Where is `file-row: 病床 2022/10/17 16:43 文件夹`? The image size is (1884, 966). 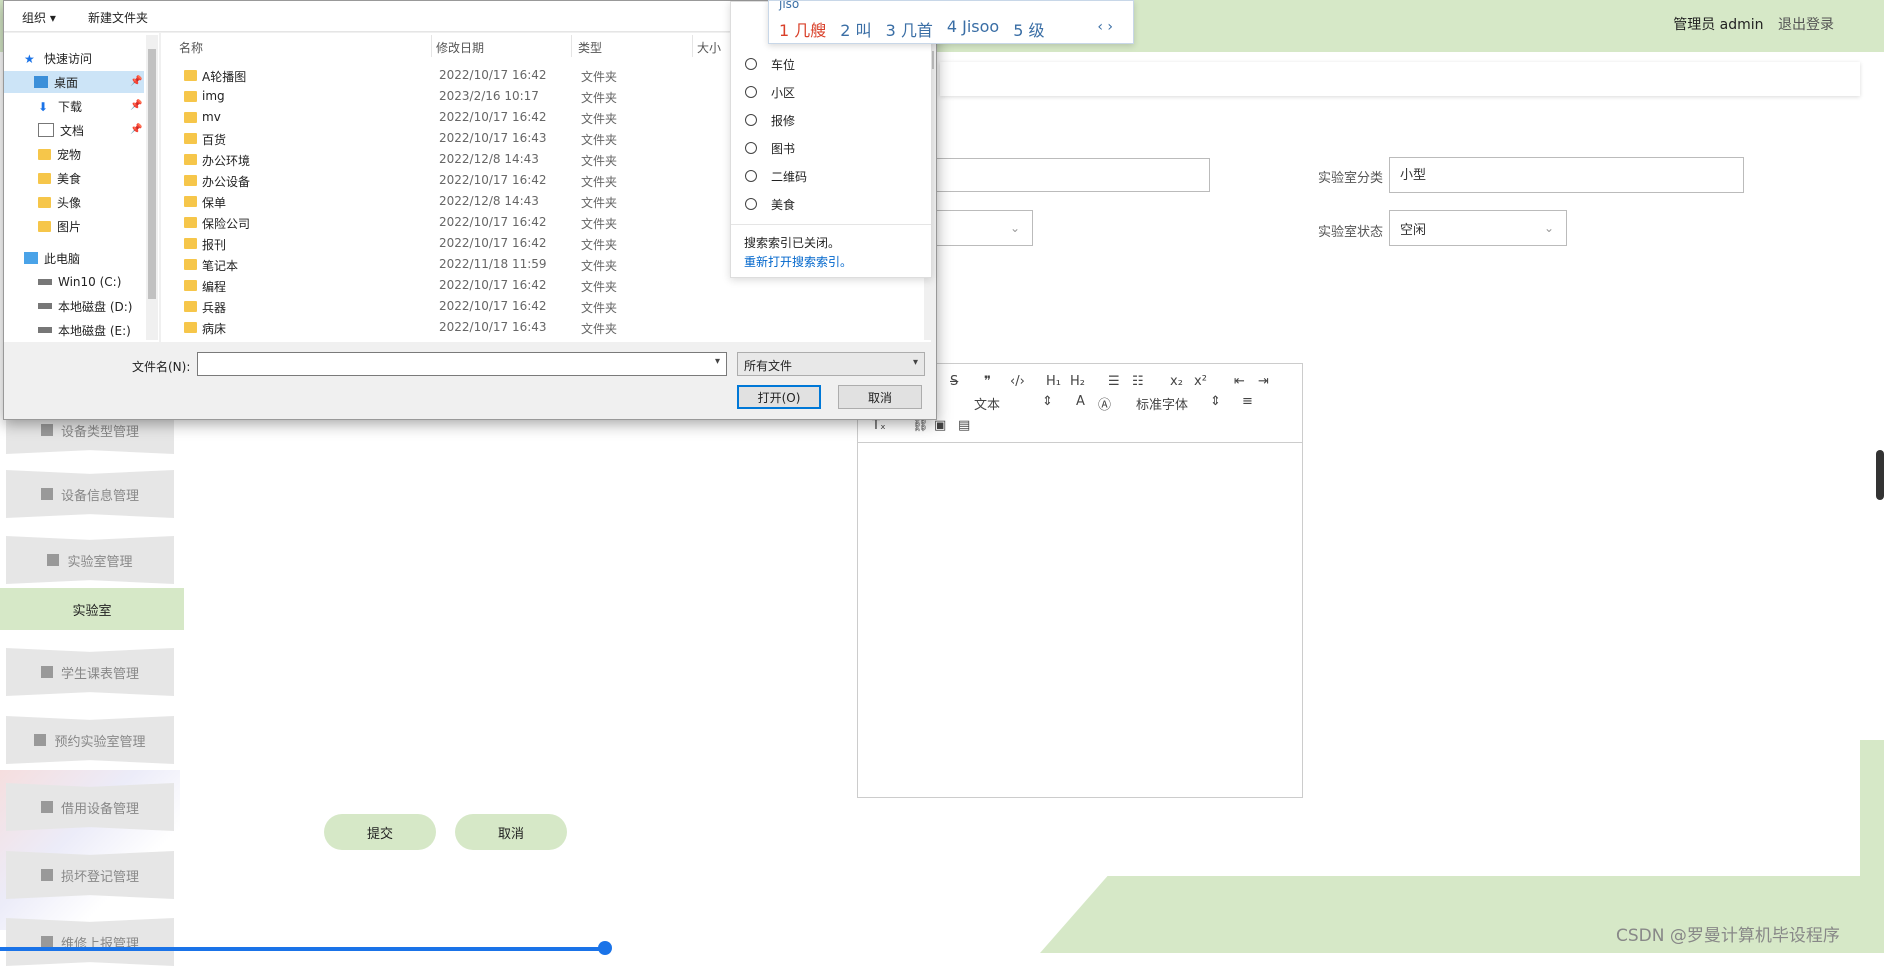 file-row: 病床 2022/10/17 16:43 文件夹 is located at coordinates (454, 328).